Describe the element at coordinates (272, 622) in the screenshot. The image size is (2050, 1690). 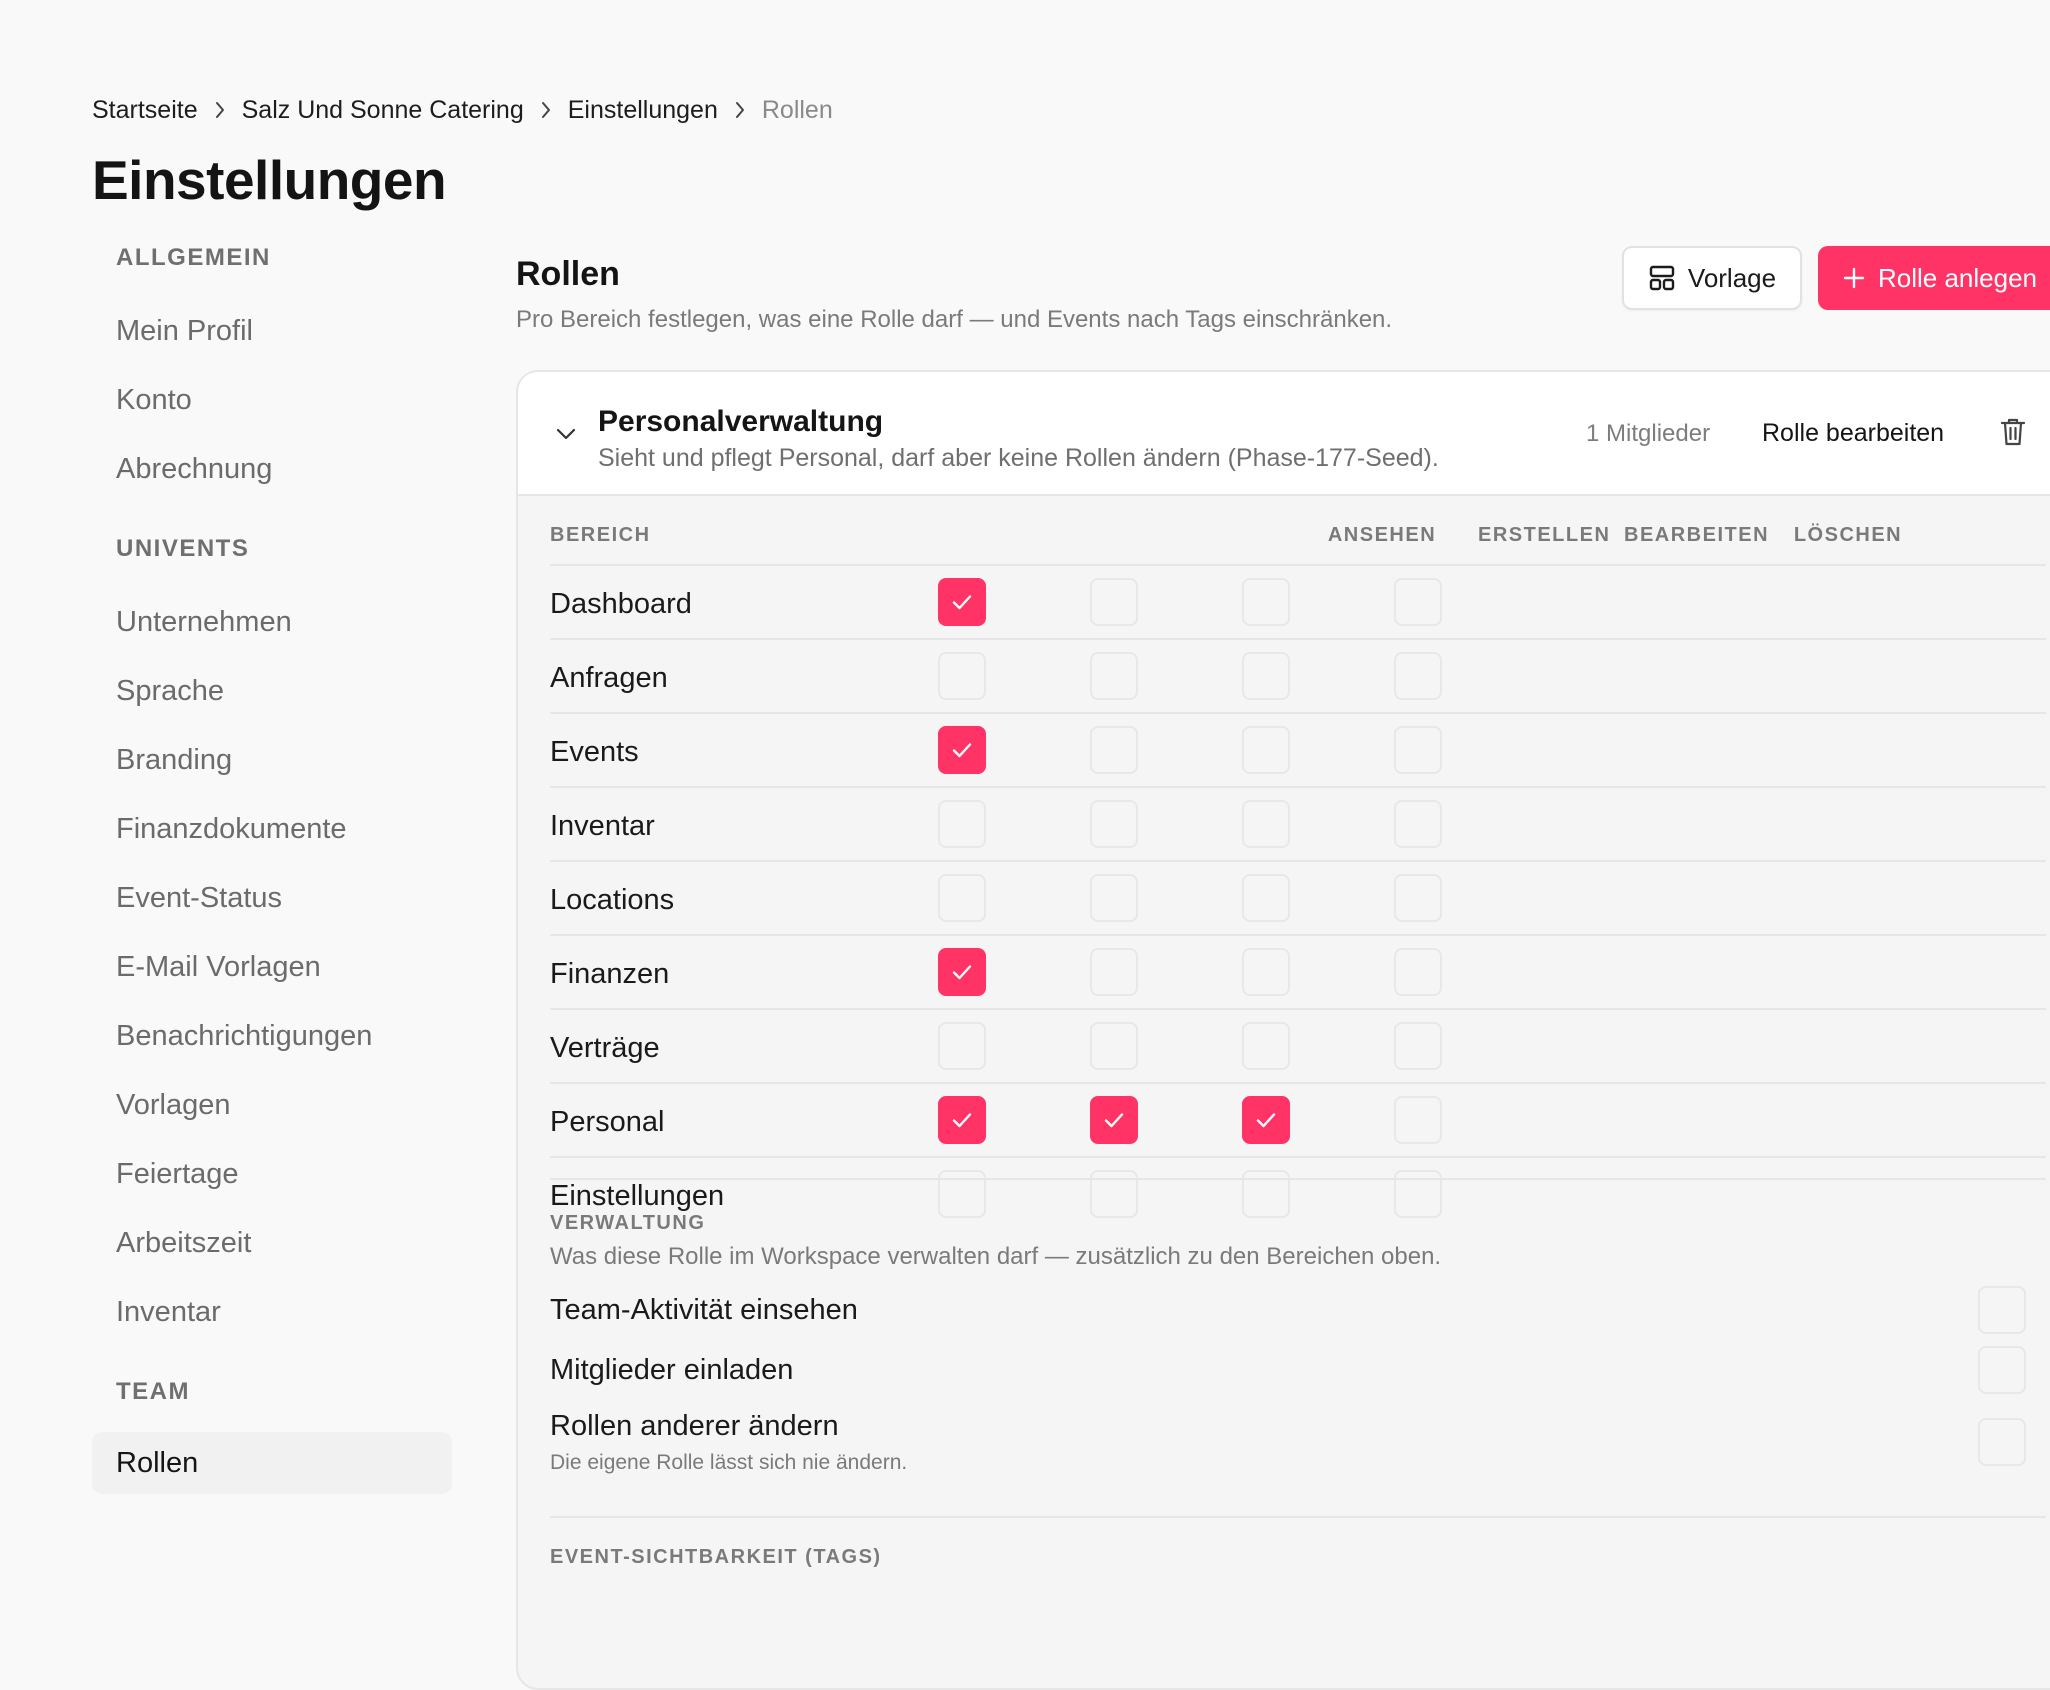
I see `sidebar-item-unternehmen: Unternehmen` at that location.